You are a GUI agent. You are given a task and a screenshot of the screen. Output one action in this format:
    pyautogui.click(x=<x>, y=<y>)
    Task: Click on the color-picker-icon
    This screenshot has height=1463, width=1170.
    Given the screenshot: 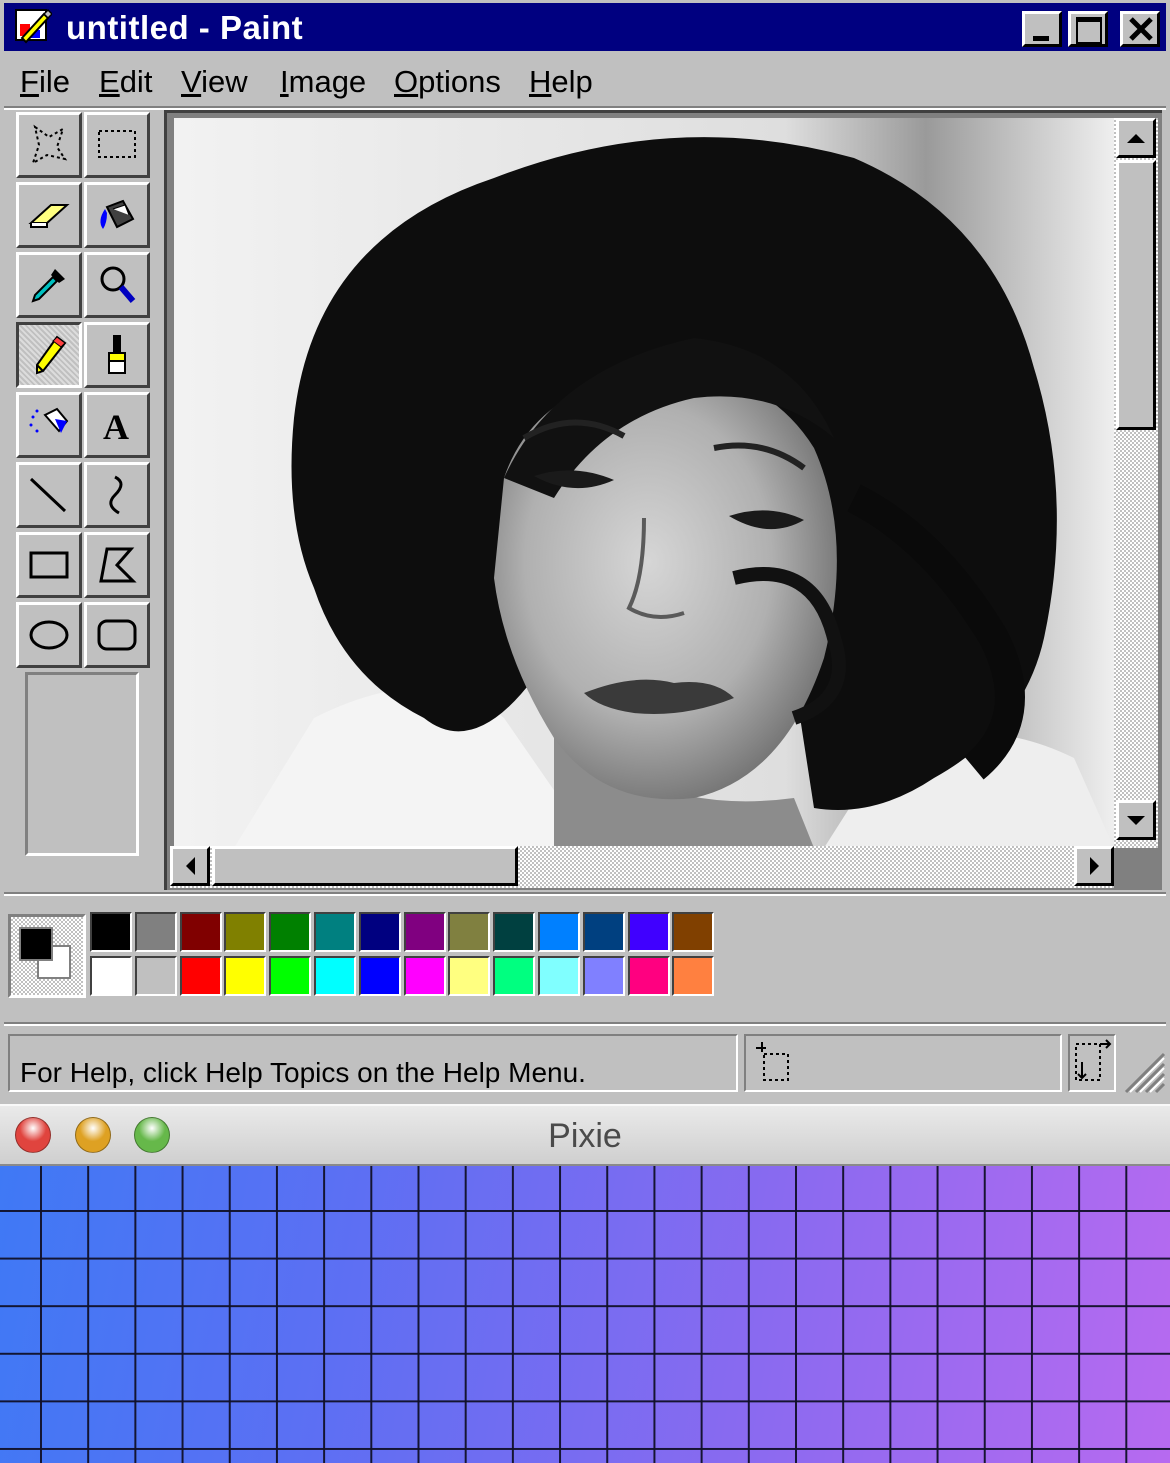 What is the action you would take?
    pyautogui.click(x=48, y=286)
    